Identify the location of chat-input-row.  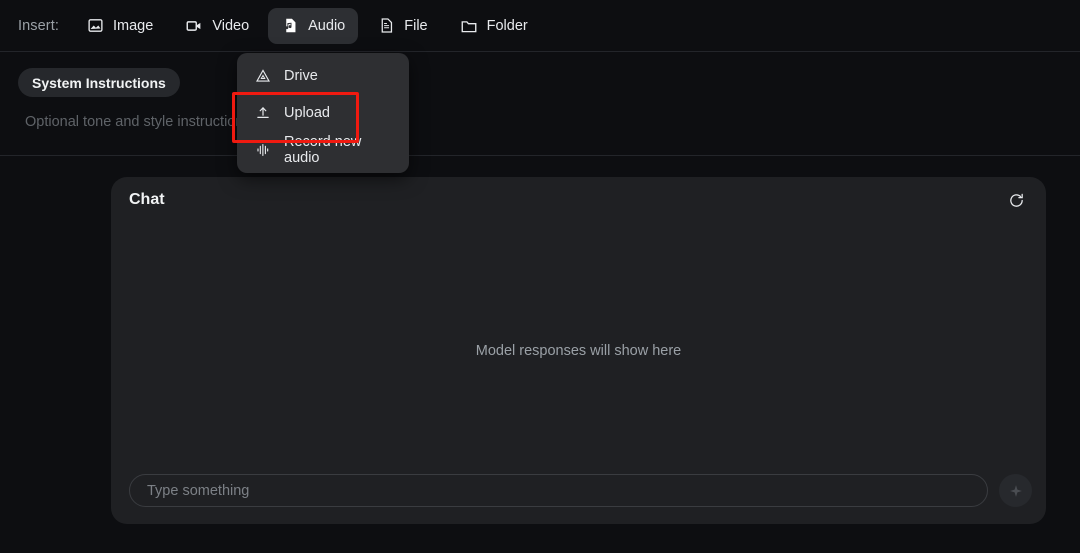
(580, 490).